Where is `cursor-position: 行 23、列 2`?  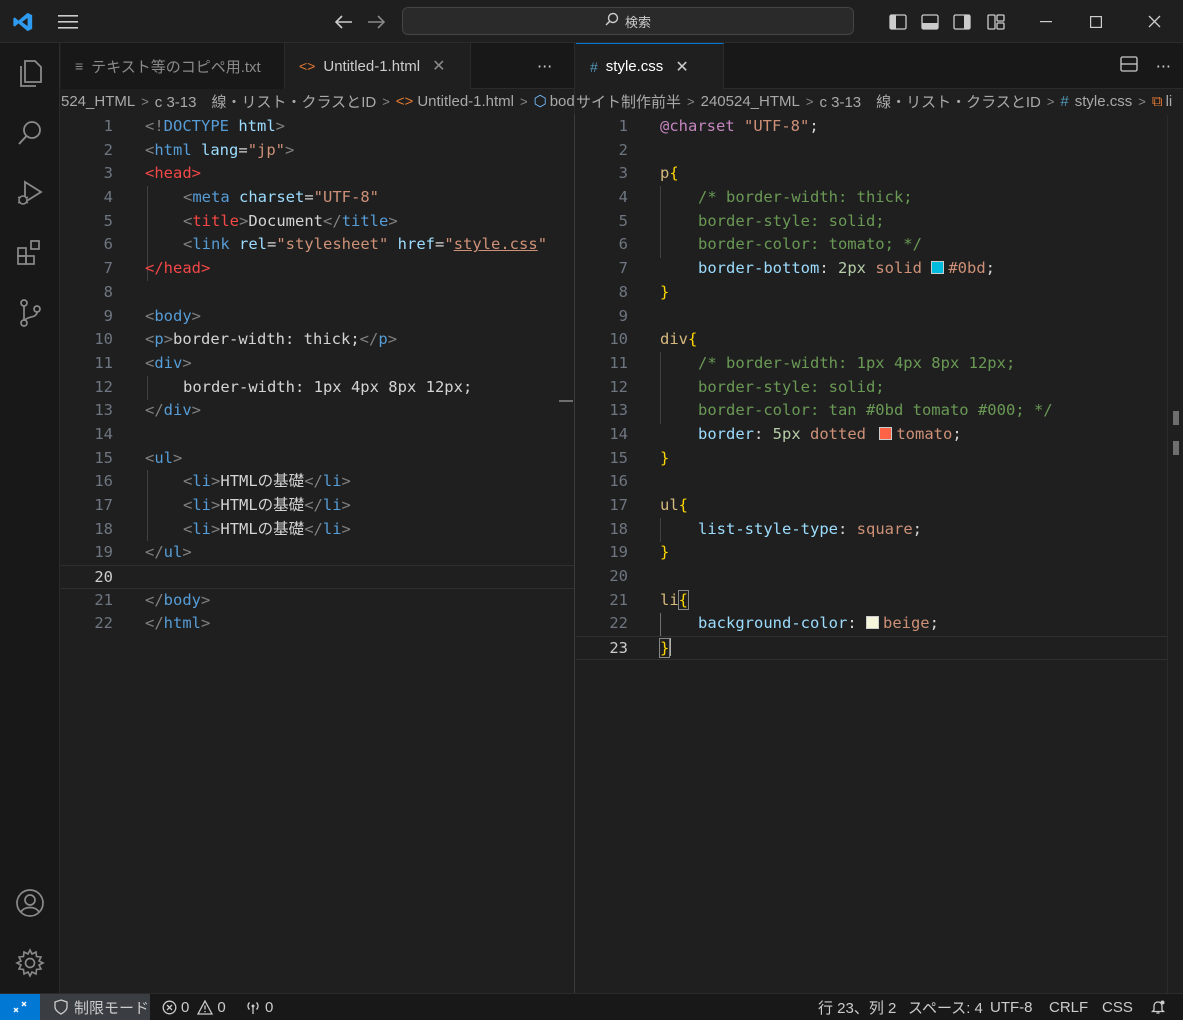
cursor-position: 行 23、列 2 is located at coordinates (857, 1007).